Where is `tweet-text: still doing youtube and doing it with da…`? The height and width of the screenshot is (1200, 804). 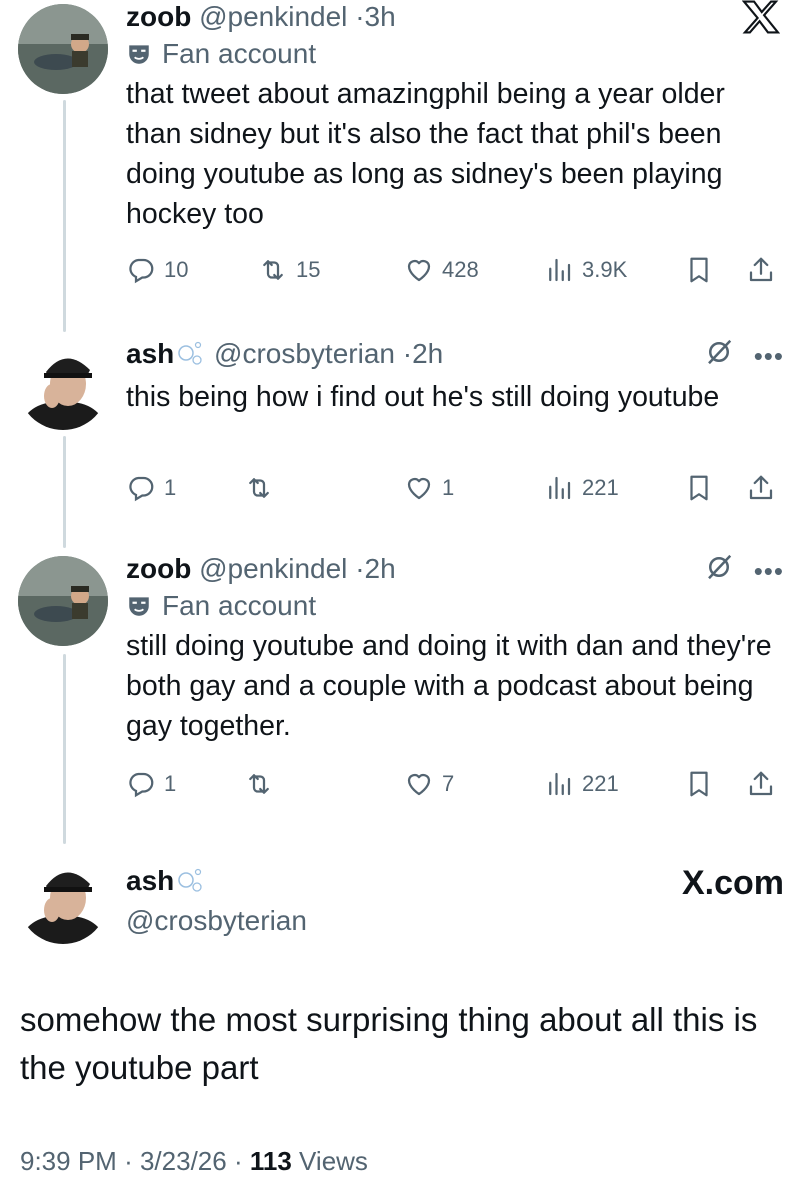 tweet-text: still doing youtube and doing it with da… is located at coordinates (449, 686).